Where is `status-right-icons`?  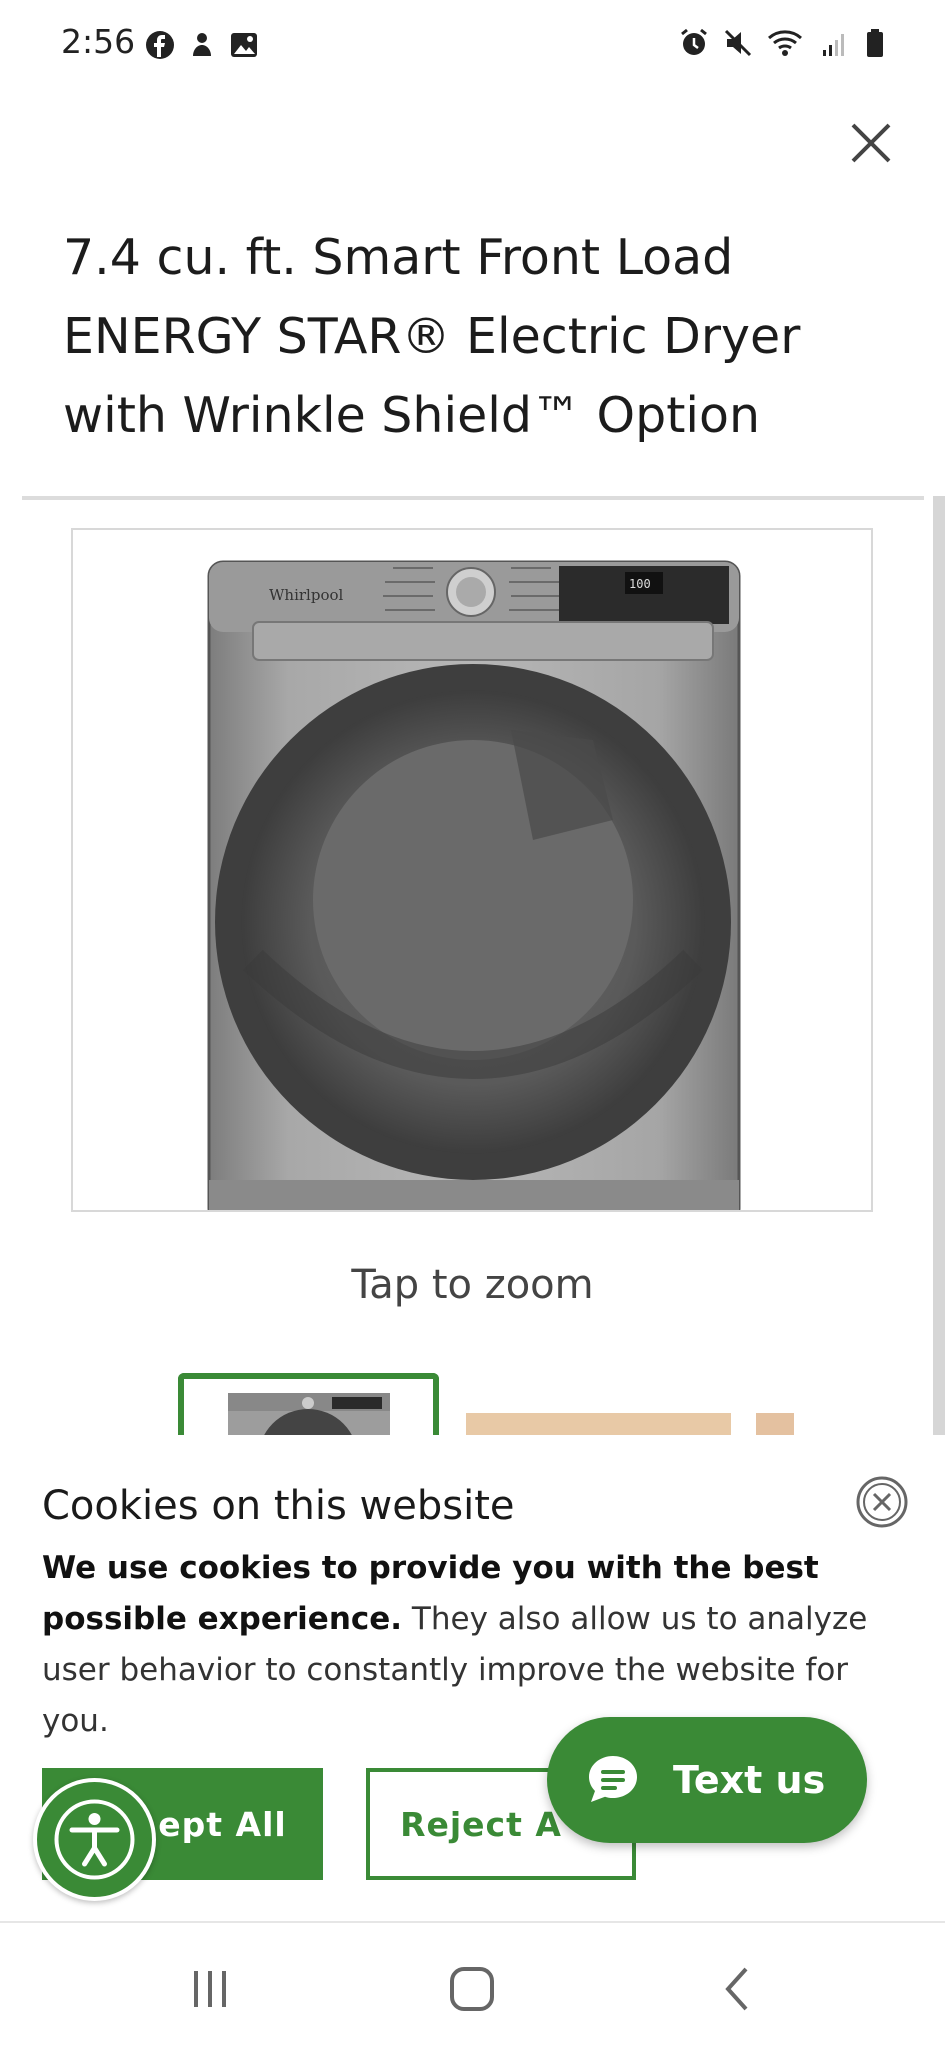 status-right-icons is located at coordinates (782, 43).